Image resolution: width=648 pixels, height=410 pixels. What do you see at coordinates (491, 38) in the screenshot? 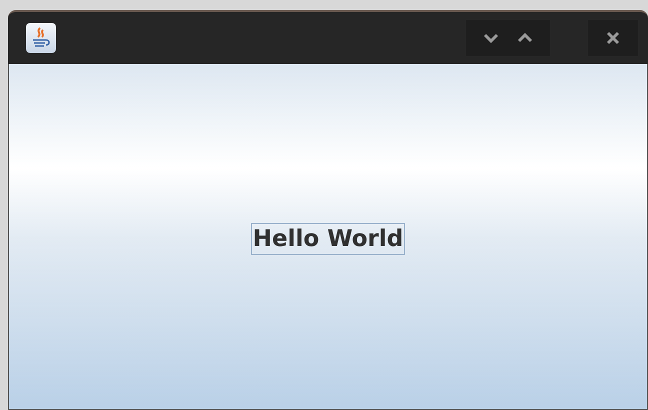
I see `chevron-down-icon` at bounding box center [491, 38].